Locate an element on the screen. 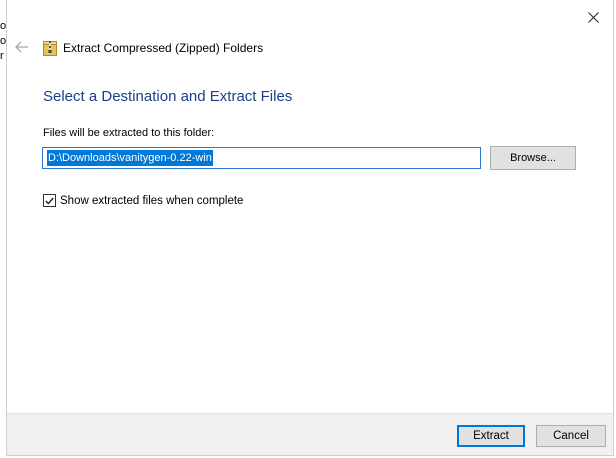 This screenshot has height=458, width=616. back-button is located at coordinates (22, 47).